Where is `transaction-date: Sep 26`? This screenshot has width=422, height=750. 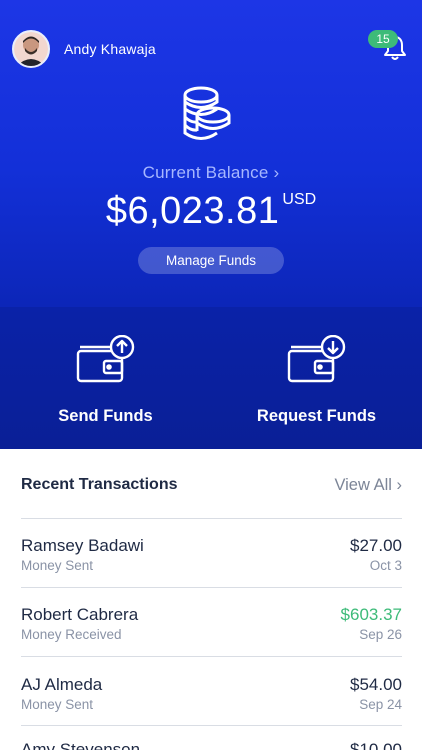 transaction-date: Sep 26 is located at coordinates (380, 634).